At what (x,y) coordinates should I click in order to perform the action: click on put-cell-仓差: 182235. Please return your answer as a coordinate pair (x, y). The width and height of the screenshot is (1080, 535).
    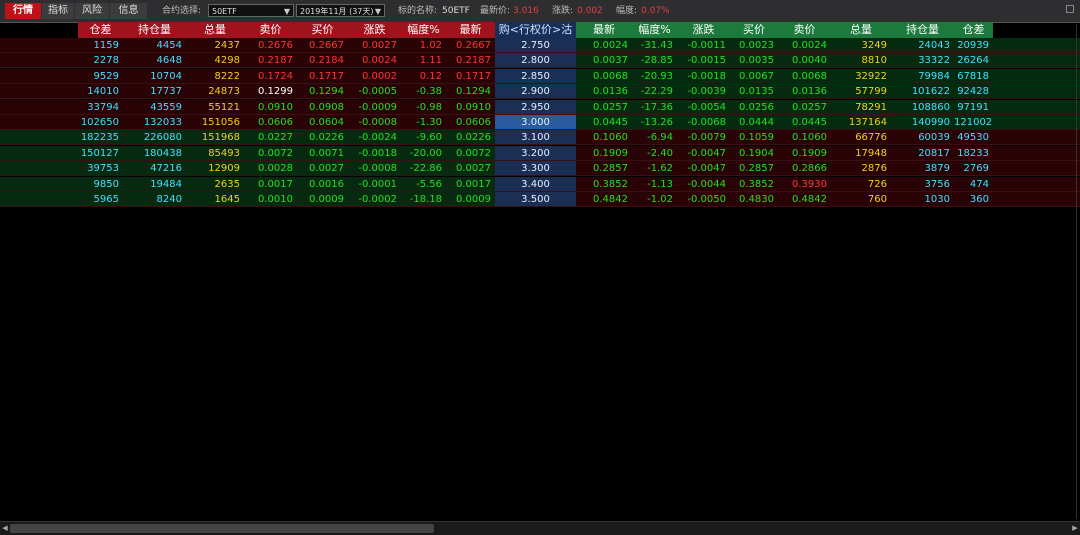
    Looking at the image, I should click on (100, 137).